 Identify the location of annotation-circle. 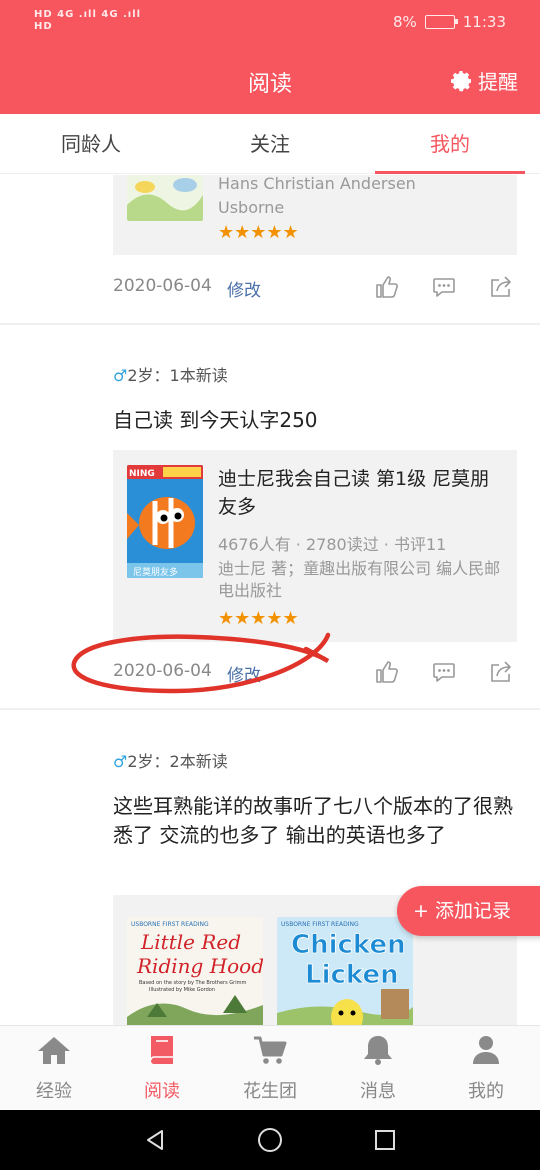
(201, 663).